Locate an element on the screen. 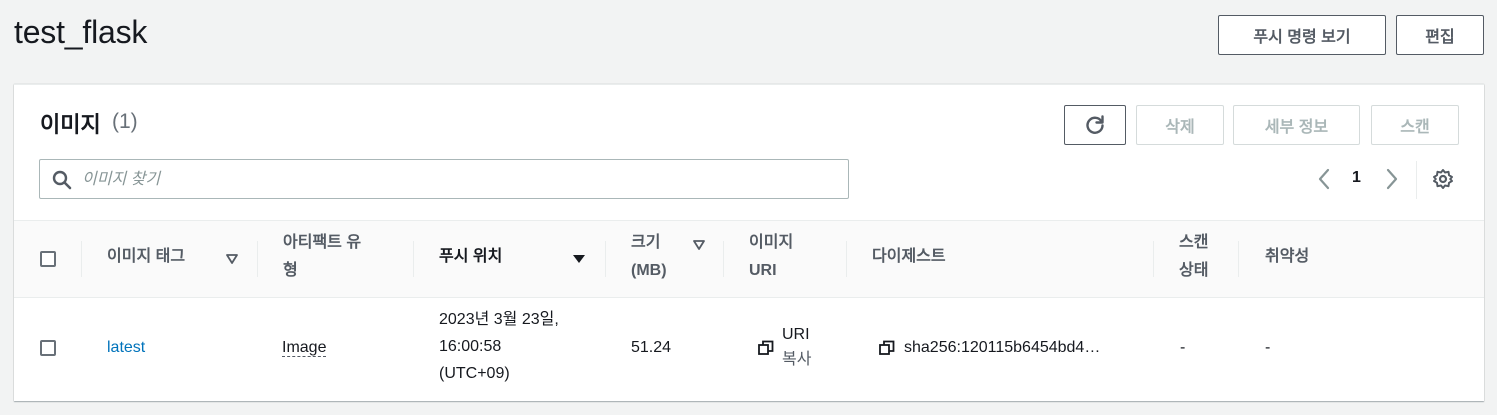 Image resolution: width=1497 pixels, height=415 pixels. row-checkbox is located at coordinates (48, 348).